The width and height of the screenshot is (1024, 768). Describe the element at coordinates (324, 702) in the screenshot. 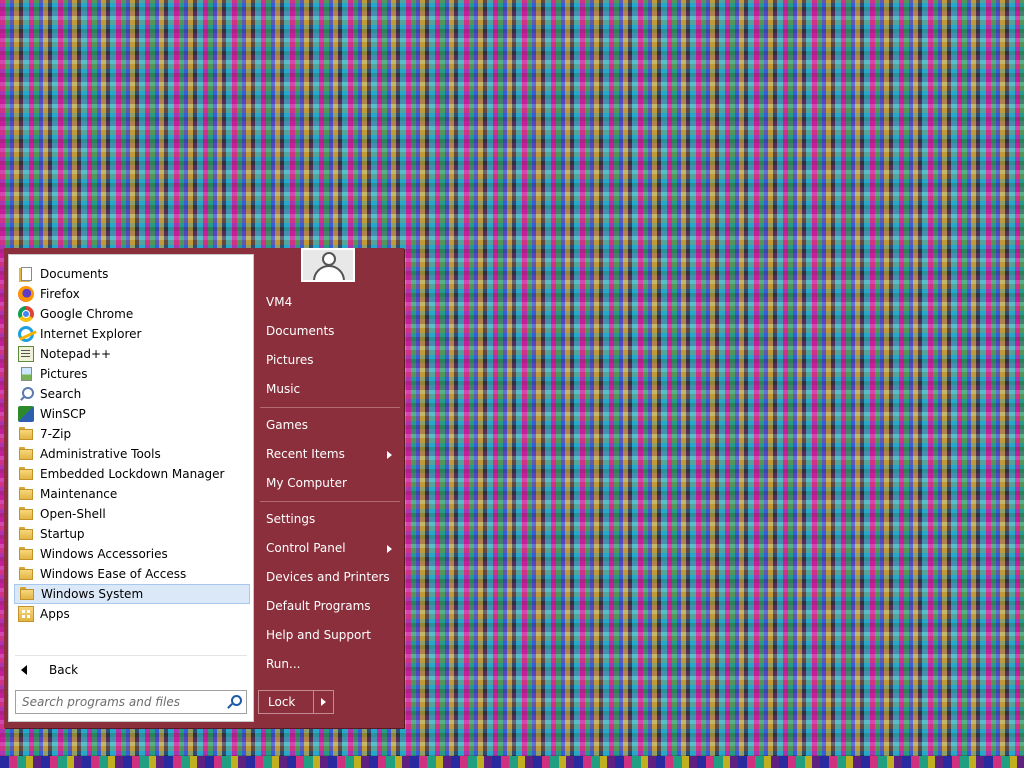

I see `shutdown-options-arrow-icon` at that location.